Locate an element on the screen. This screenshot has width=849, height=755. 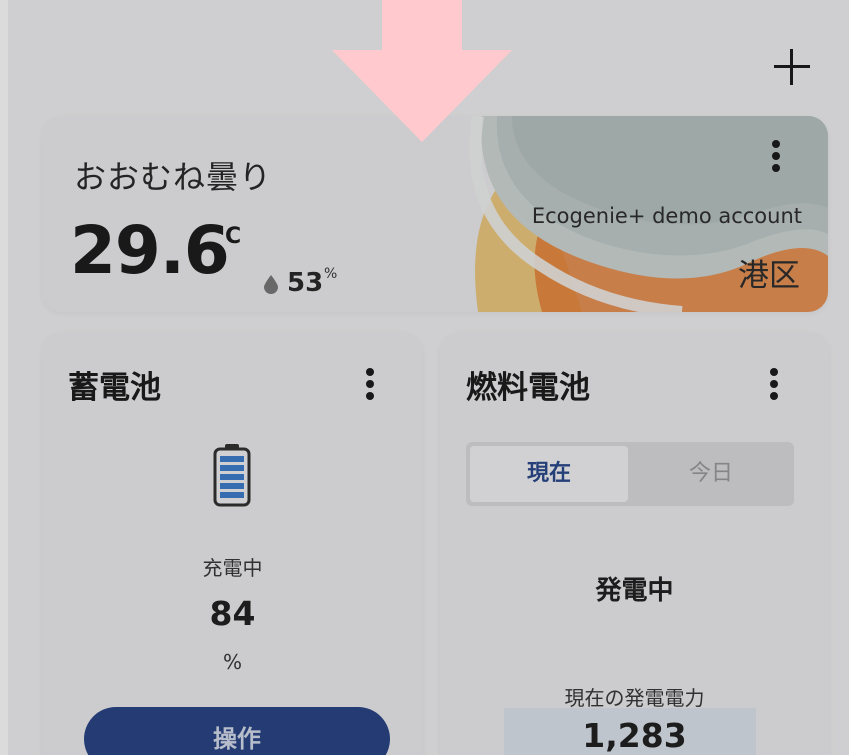
power-label: 現在の発電電力 is located at coordinates (634, 698).